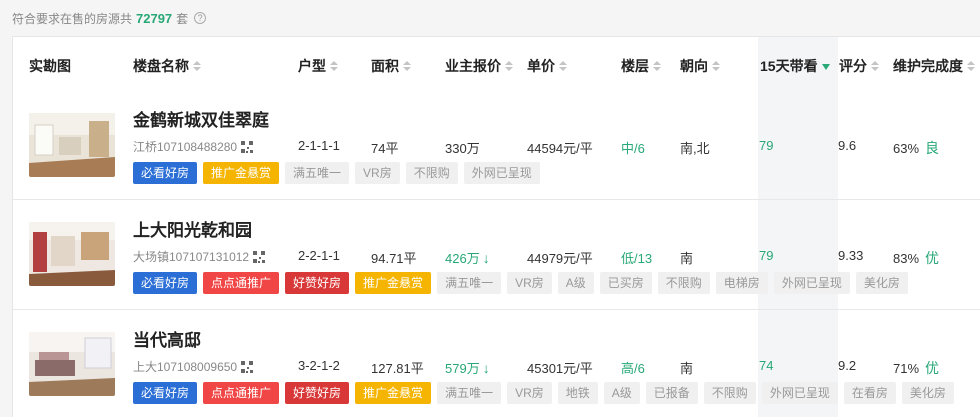 Image resolution: width=980 pixels, height=417 pixels. I want to click on maintenance-cell: 83% 优, so click(916, 258).